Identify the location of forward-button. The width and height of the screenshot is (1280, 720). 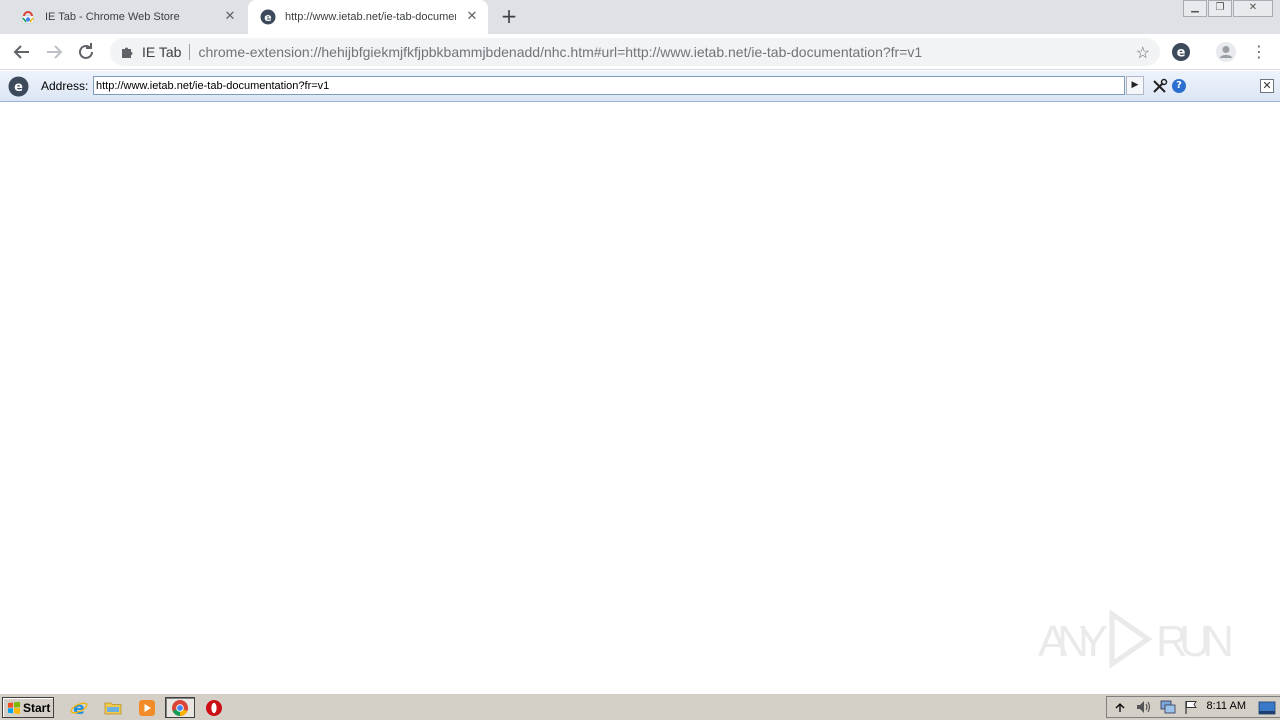
(54, 52).